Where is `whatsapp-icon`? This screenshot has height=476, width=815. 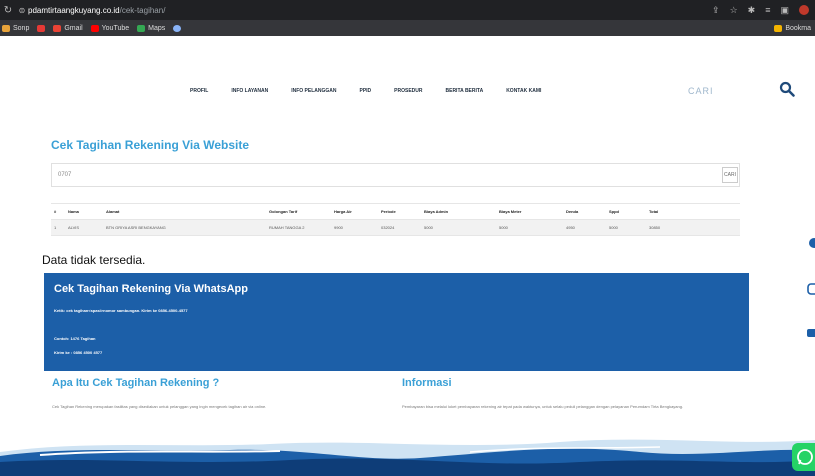
whatsapp-icon is located at coordinates (805, 457).